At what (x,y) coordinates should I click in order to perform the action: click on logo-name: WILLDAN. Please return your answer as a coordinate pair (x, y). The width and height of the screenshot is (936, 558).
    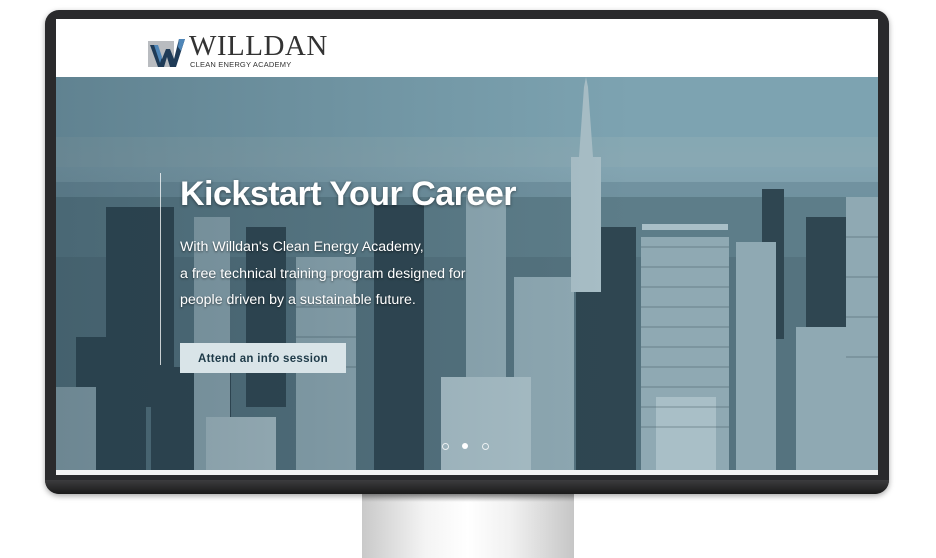
    Looking at the image, I should click on (258, 46).